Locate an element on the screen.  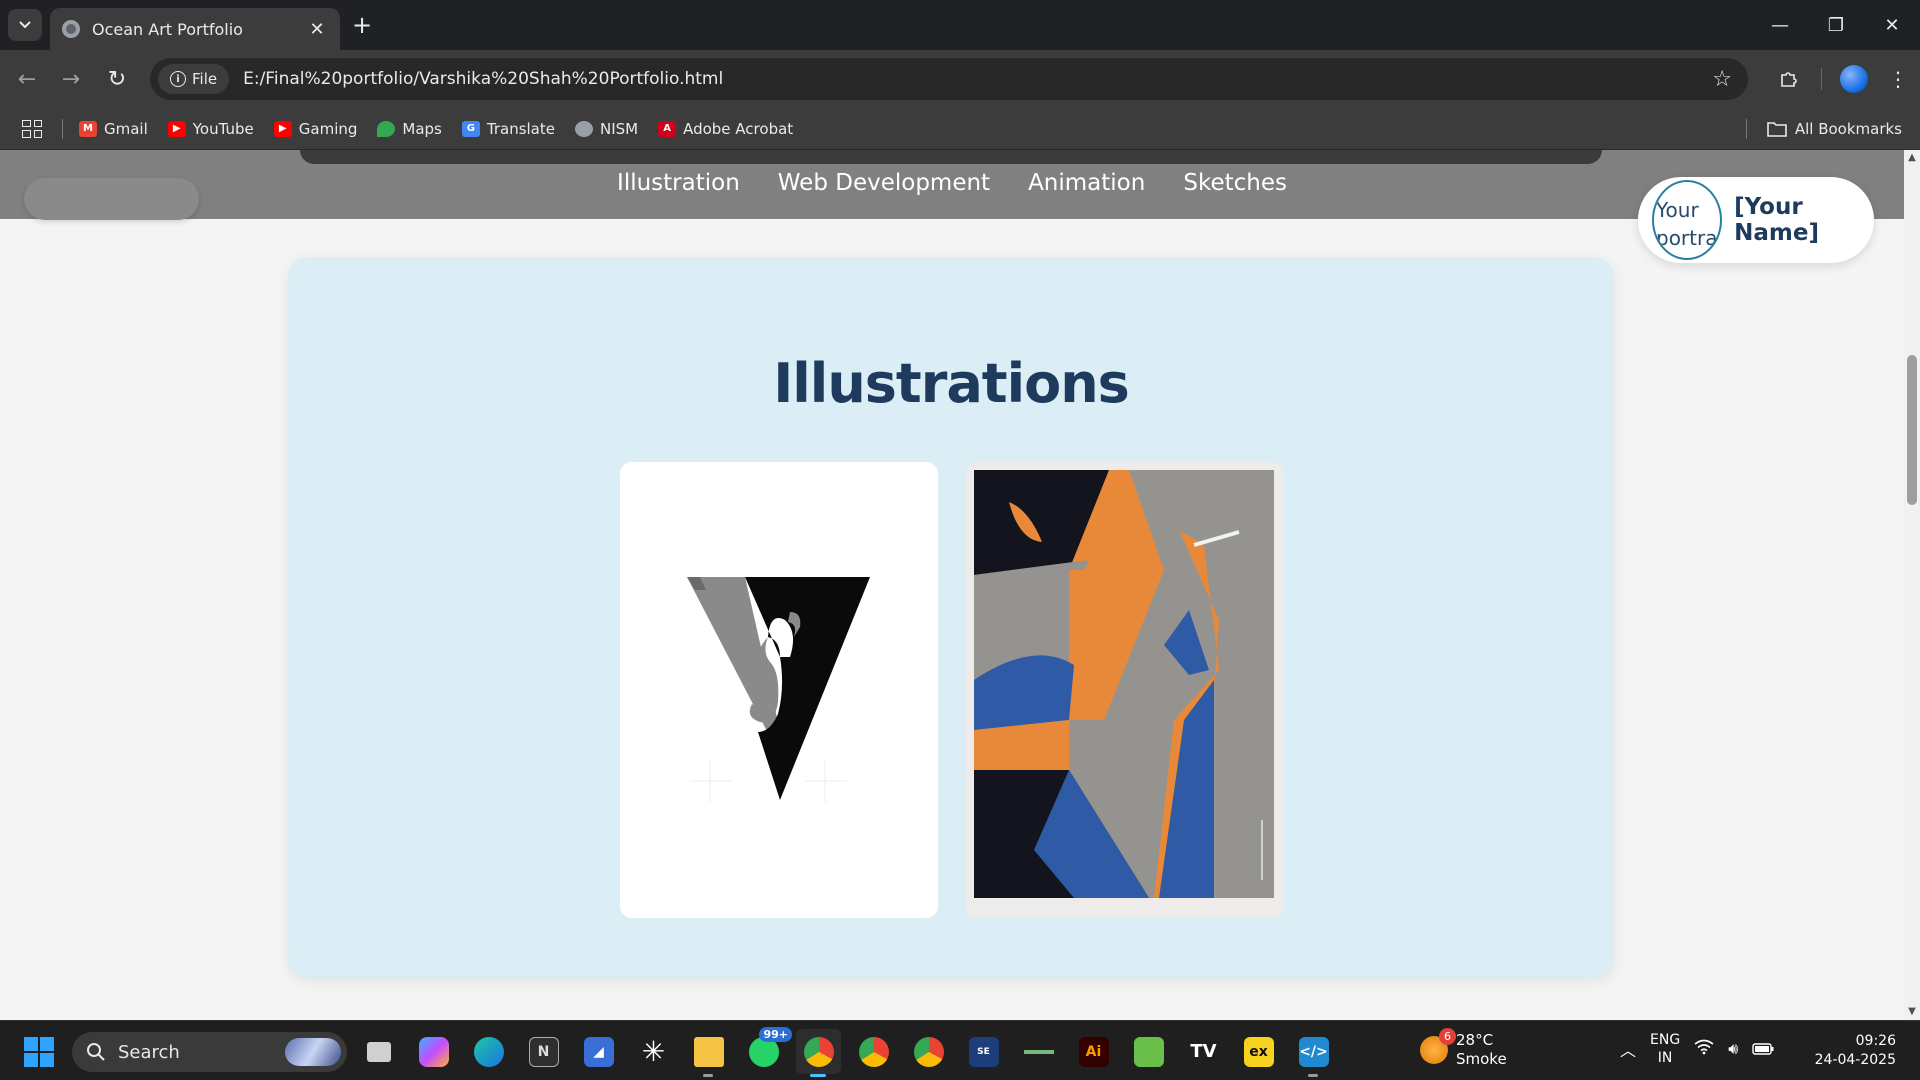
sheets-icon is located at coordinates (1148, 1051).